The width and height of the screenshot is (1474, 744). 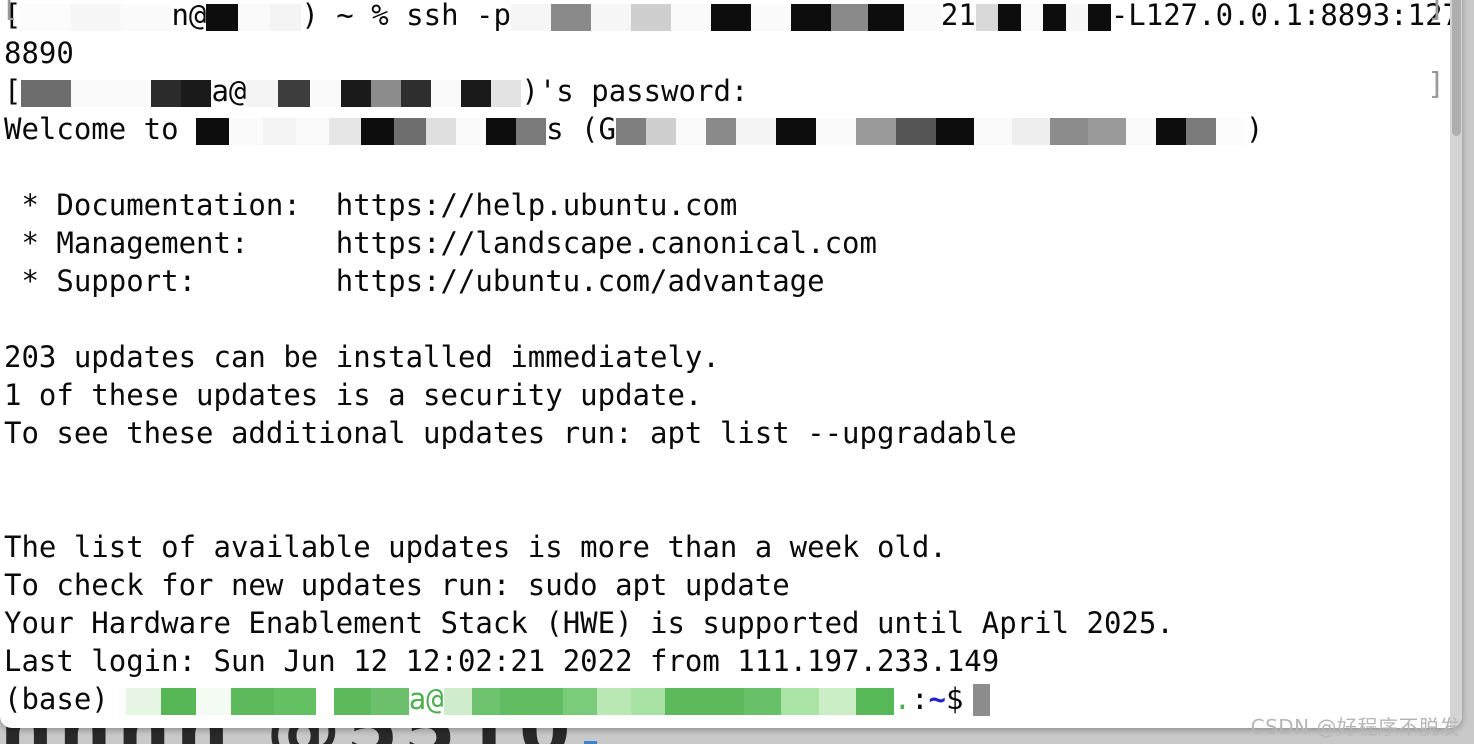 What do you see at coordinates (100, 129) in the screenshot?
I see `terminal-text: Welcome to` at bounding box center [100, 129].